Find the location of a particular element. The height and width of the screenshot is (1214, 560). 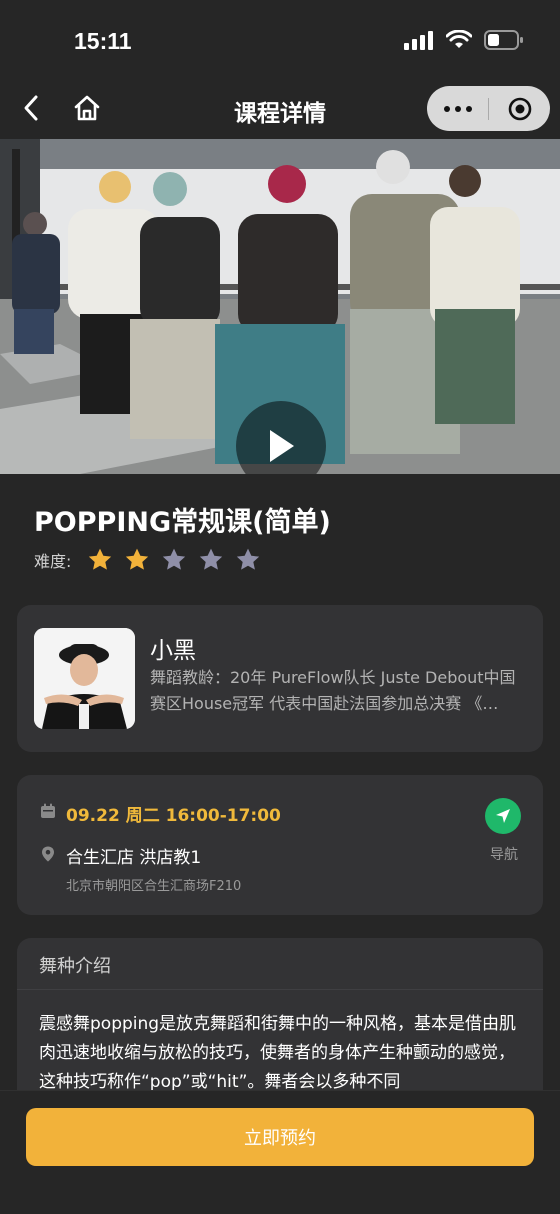

signal-icon is located at coordinates (418, 40).